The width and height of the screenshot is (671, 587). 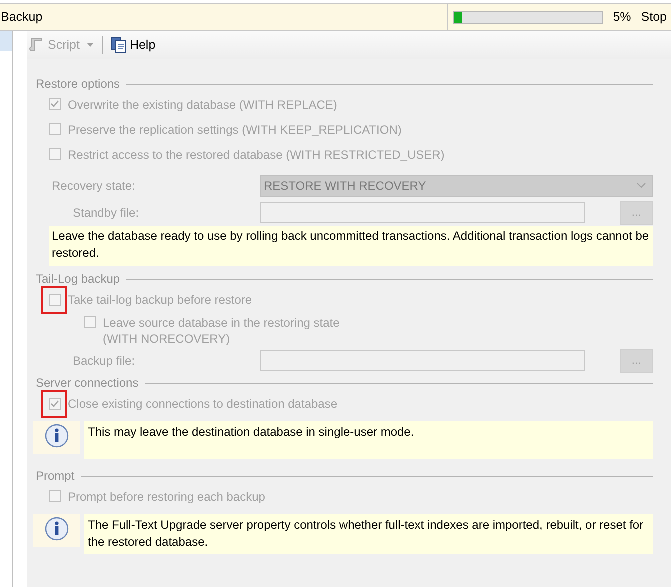 I want to click on document-icon, so click(x=118, y=45).